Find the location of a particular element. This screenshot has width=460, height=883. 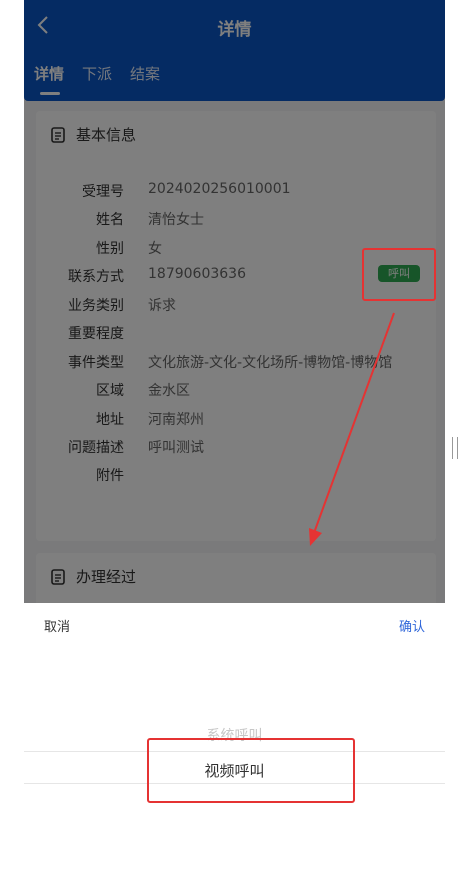

annotation-box-call is located at coordinates (399, 274).